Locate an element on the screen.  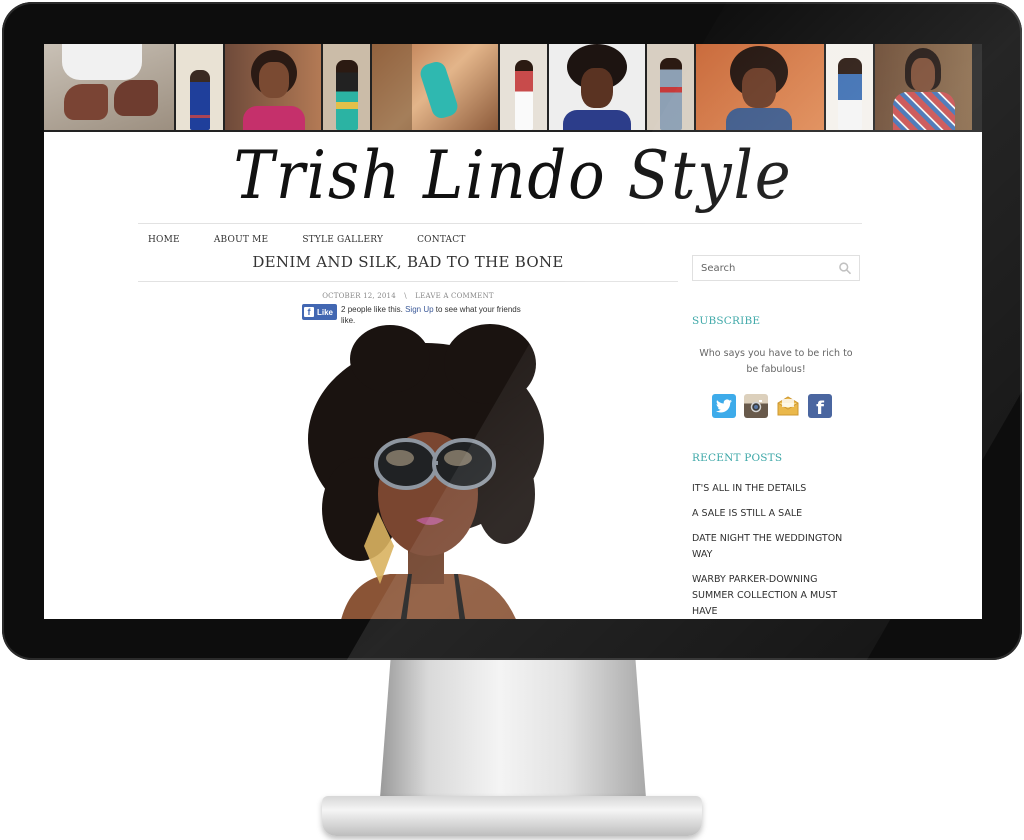
twitter-icon is located at coordinates (724, 406).